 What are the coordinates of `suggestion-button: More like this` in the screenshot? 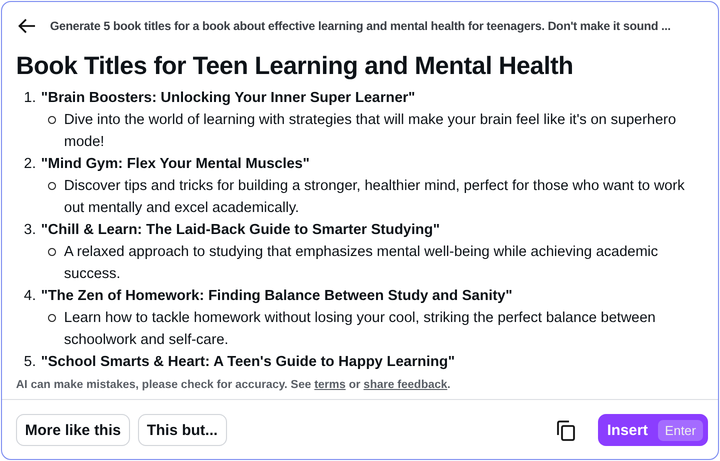 It's located at (73, 430).